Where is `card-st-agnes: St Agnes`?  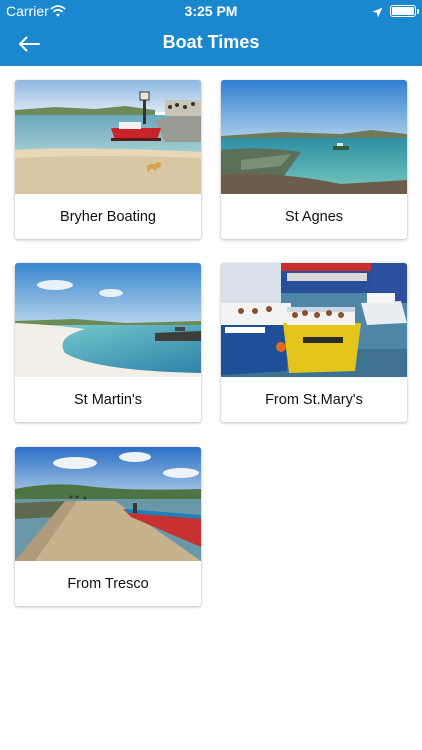 card-st-agnes: St Agnes is located at coordinates (314, 159).